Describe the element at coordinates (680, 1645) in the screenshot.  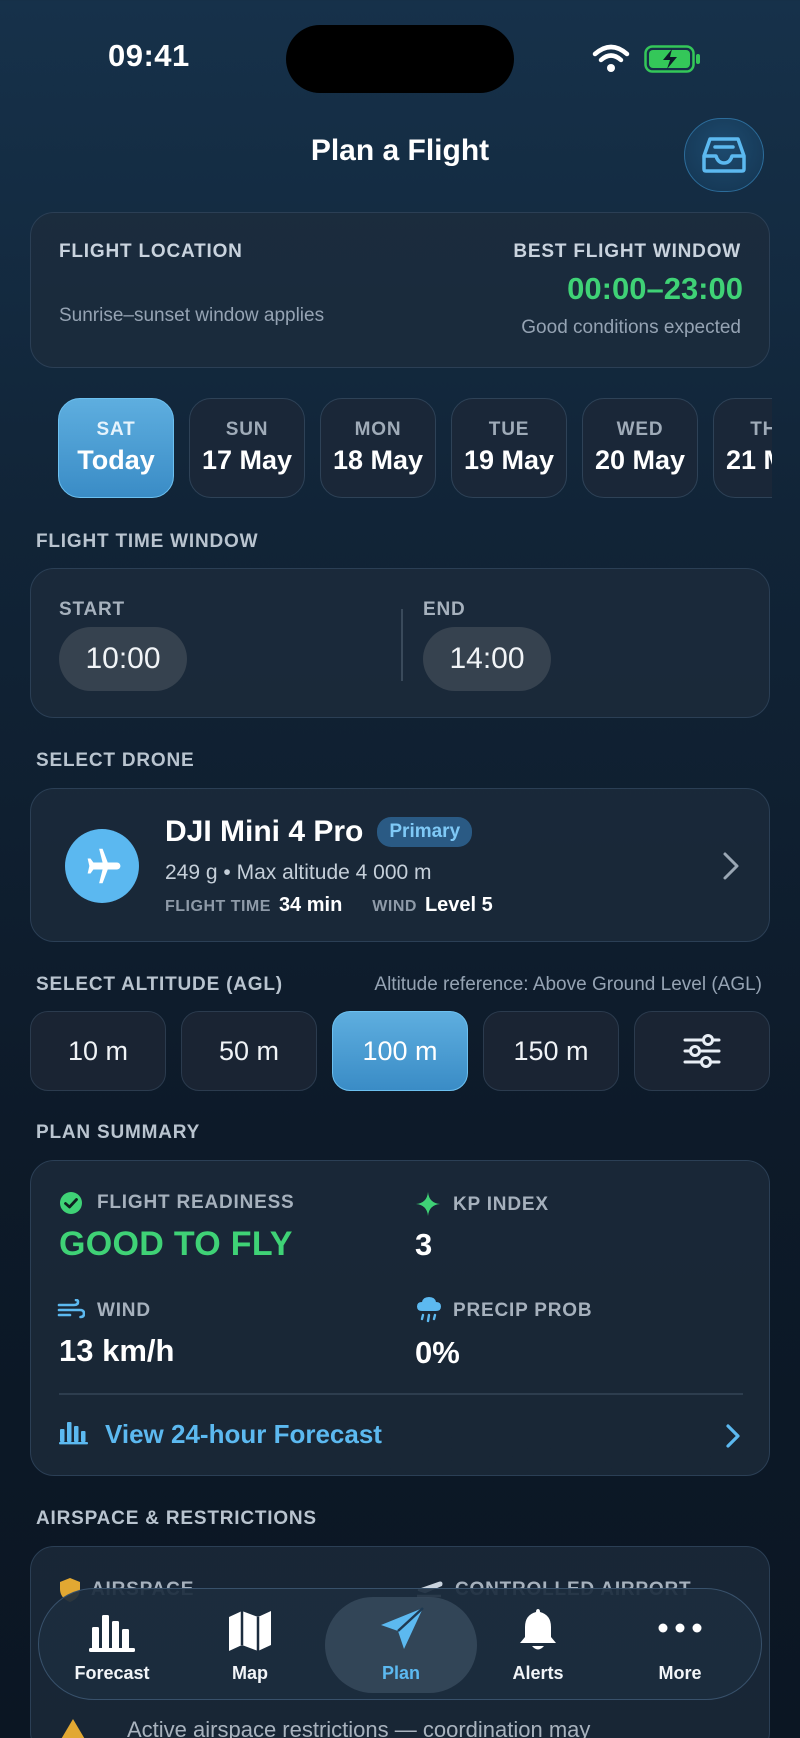
I see `tab-more: More` at that location.